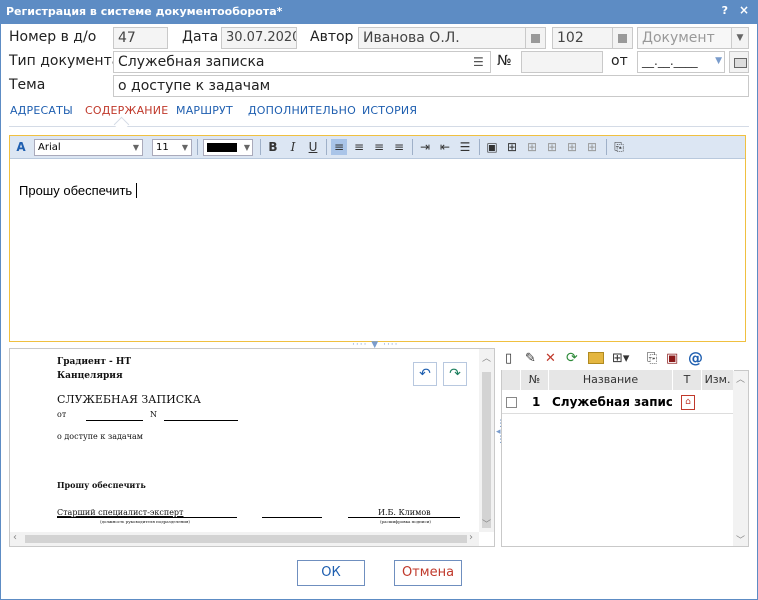  What do you see at coordinates (293, 147) in the screenshot?
I see `italic-button: I` at bounding box center [293, 147].